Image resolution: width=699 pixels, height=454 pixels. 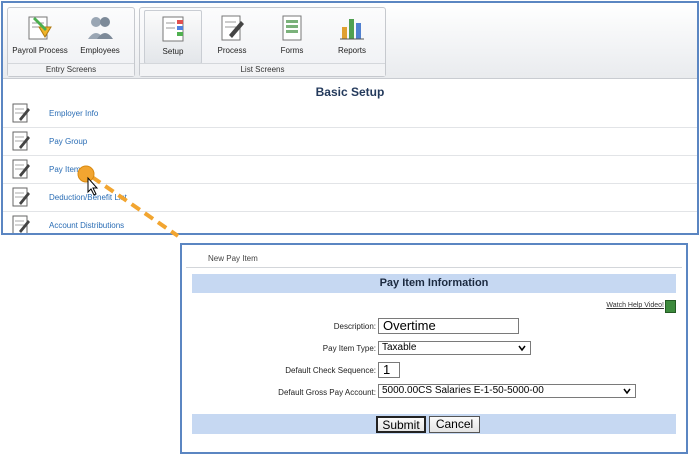 I want to click on pay-item-type-select: Taxable, so click(x=454, y=348).